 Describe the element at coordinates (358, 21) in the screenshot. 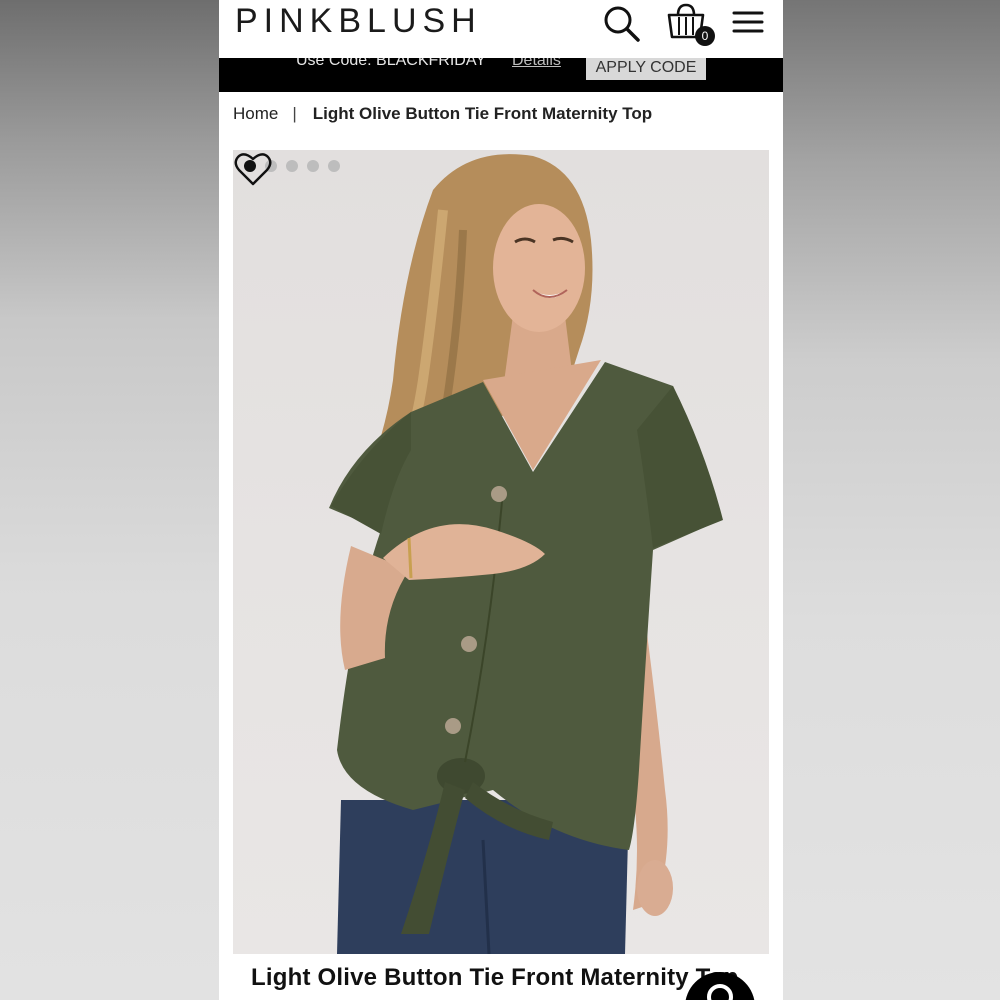

I see `brand-logo: PINKBLUSH` at that location.